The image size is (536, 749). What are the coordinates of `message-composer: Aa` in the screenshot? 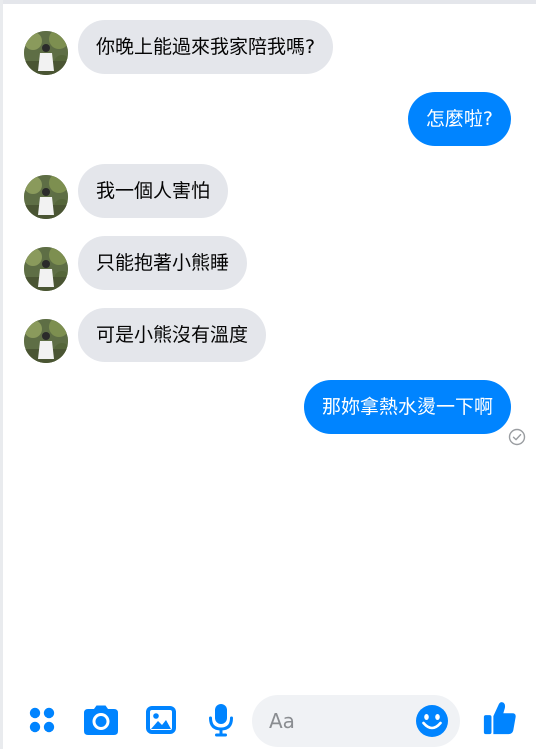 It's located at (268, 719).